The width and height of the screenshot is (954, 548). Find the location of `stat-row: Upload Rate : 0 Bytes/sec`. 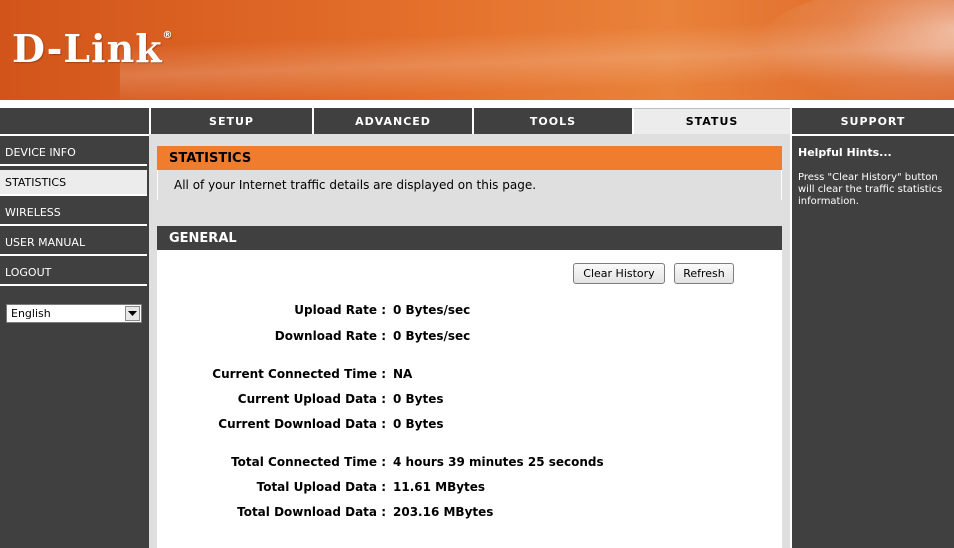

stat-row: Upload Rate : 0 Bytes/sec is located at coordinates (469, 312).